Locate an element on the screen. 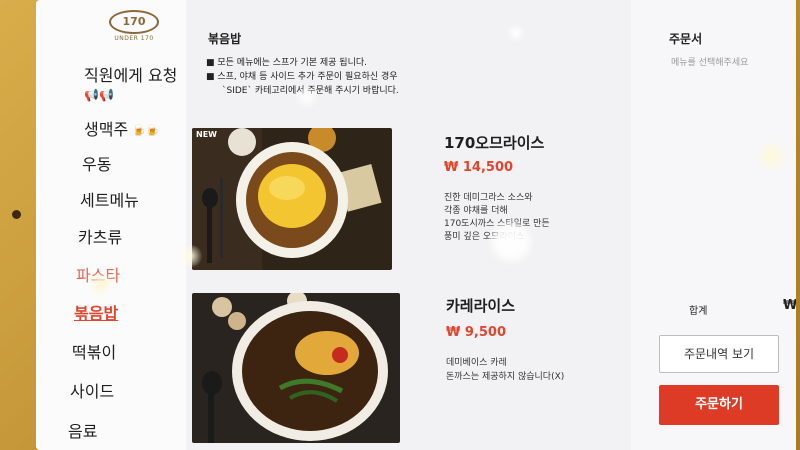 Image resolution: width=800 pixels, height=450 pixels. camera-dot is located at coordinates (16, 214).